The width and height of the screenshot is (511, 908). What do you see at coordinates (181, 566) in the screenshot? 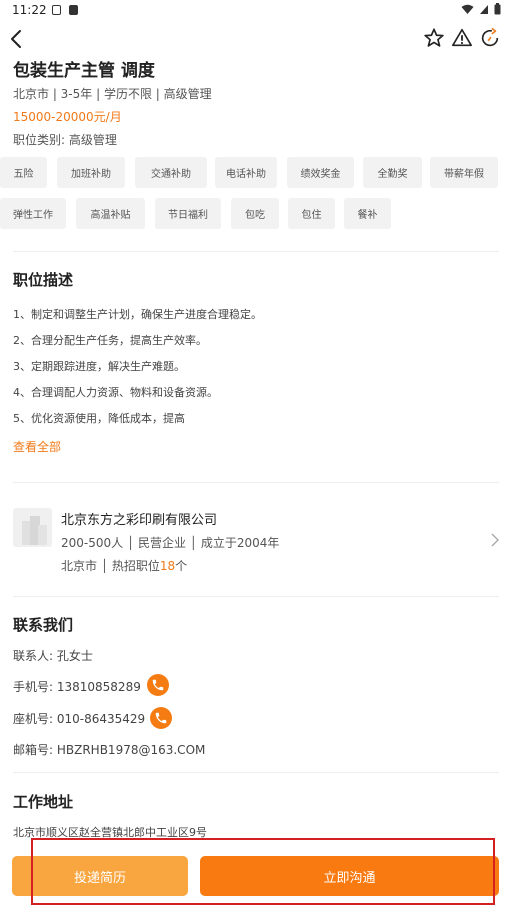
I see `company-location-suffix: 个` at bounding box center [181, 566].